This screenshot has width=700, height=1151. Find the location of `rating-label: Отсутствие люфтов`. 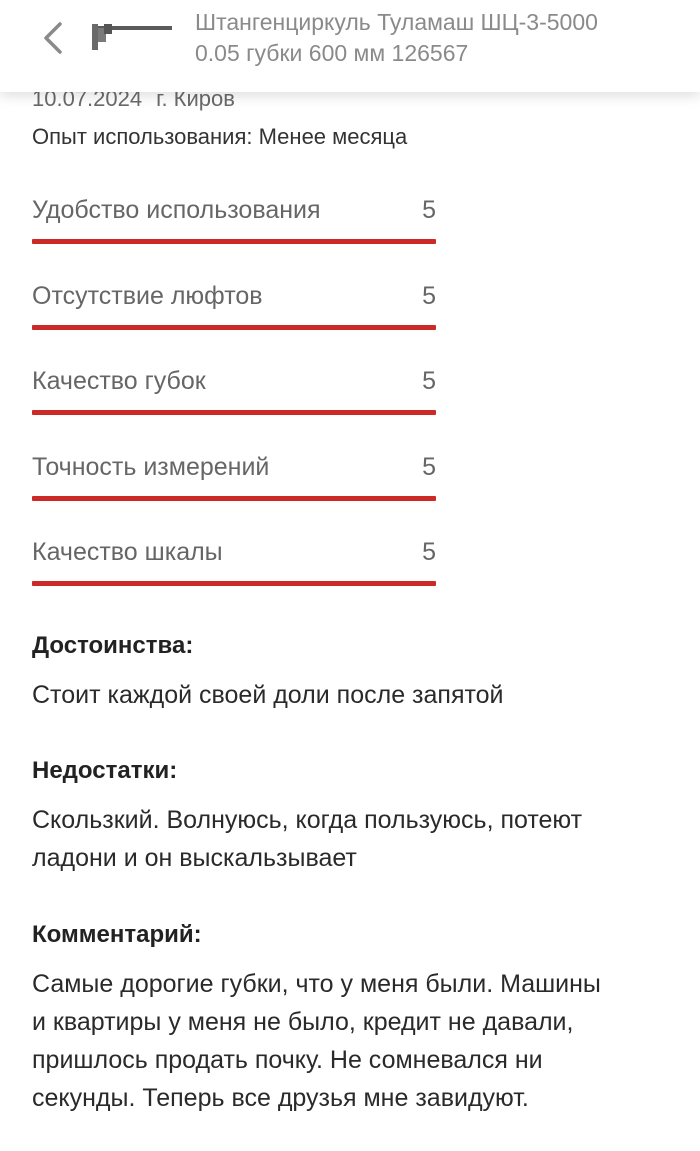

rating-label: Отсутствие люфтов is located at coordinates (147, 295).